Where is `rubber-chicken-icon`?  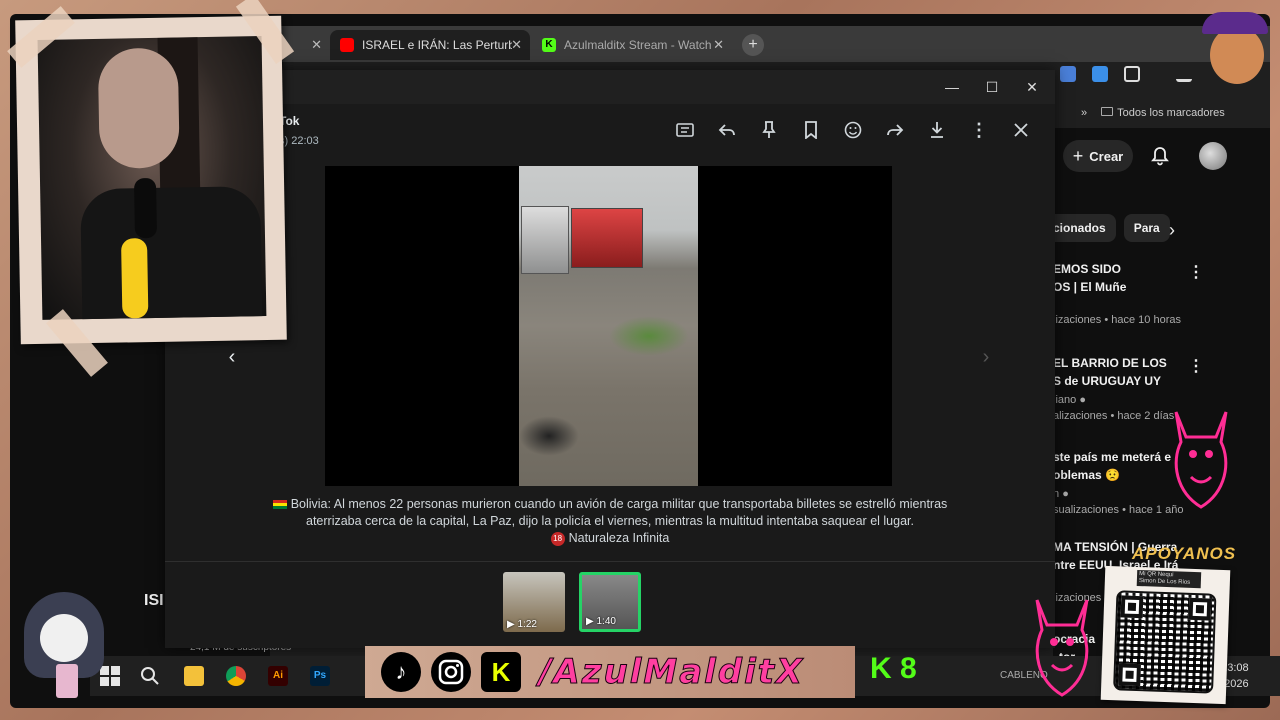
rubber-chicken-icon is located at coordinates (135, 278).